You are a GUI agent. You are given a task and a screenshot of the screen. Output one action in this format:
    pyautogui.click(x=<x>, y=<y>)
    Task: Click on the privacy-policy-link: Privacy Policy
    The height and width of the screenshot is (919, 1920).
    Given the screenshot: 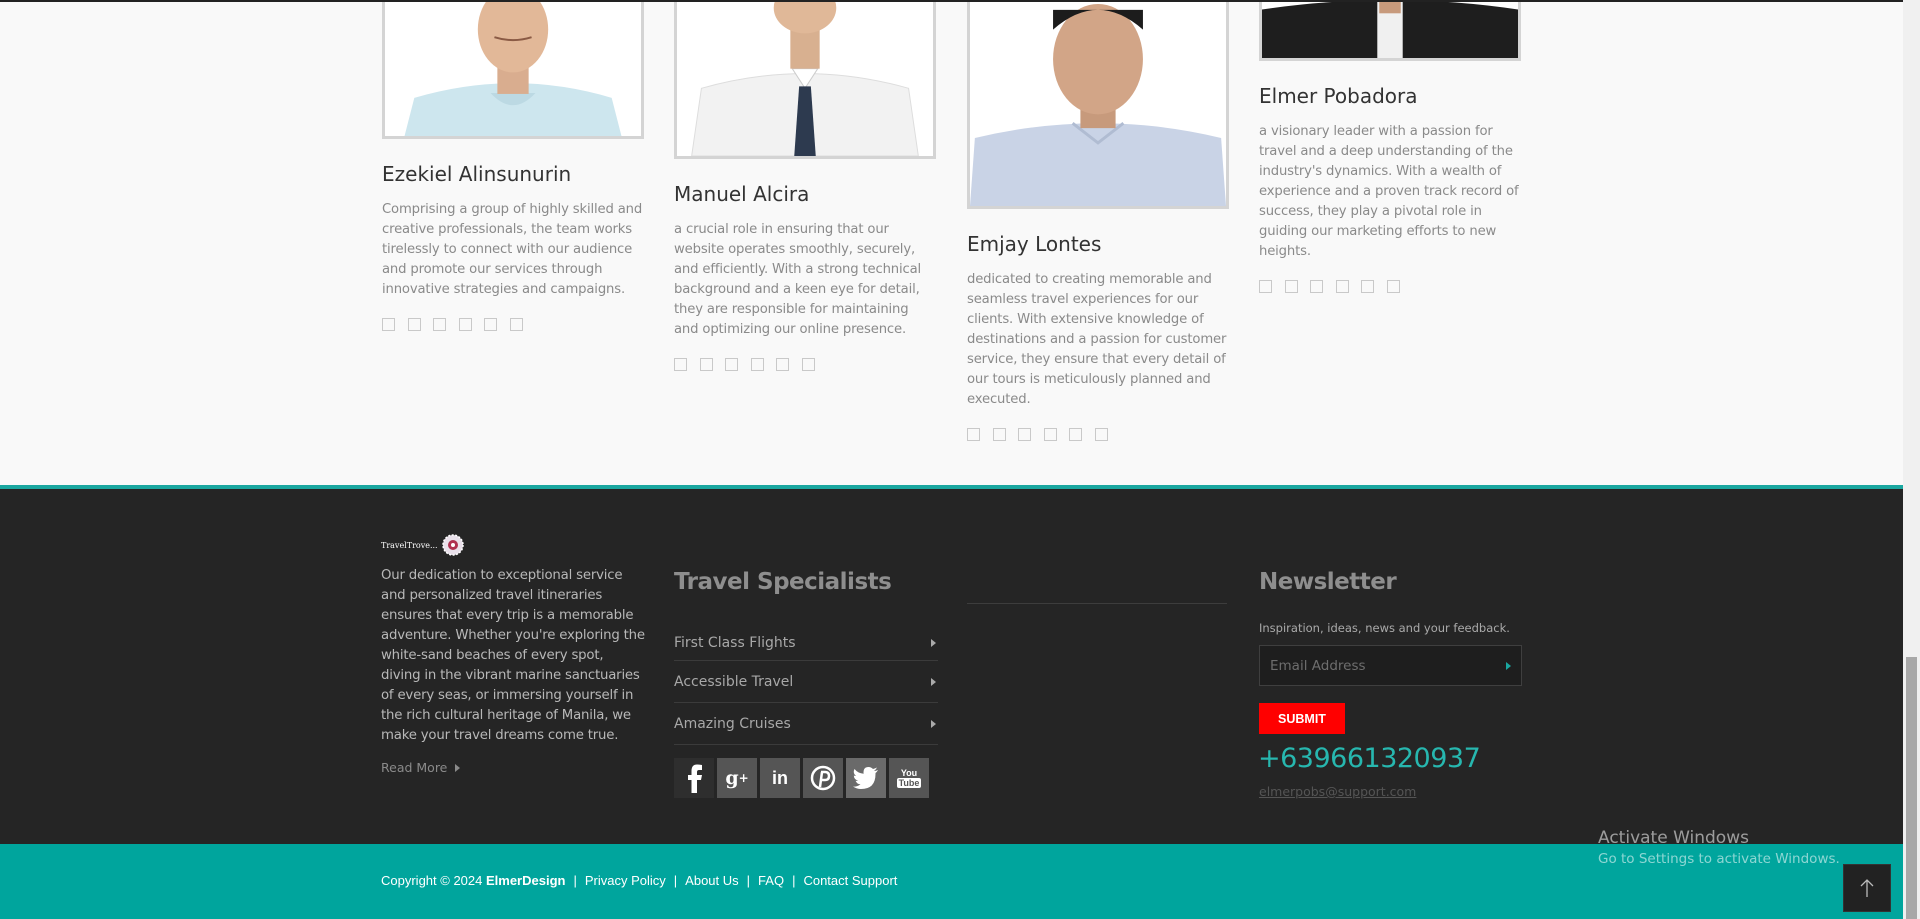 What is the action you would take?
    pyautogui.click(x=625, y=880)
    